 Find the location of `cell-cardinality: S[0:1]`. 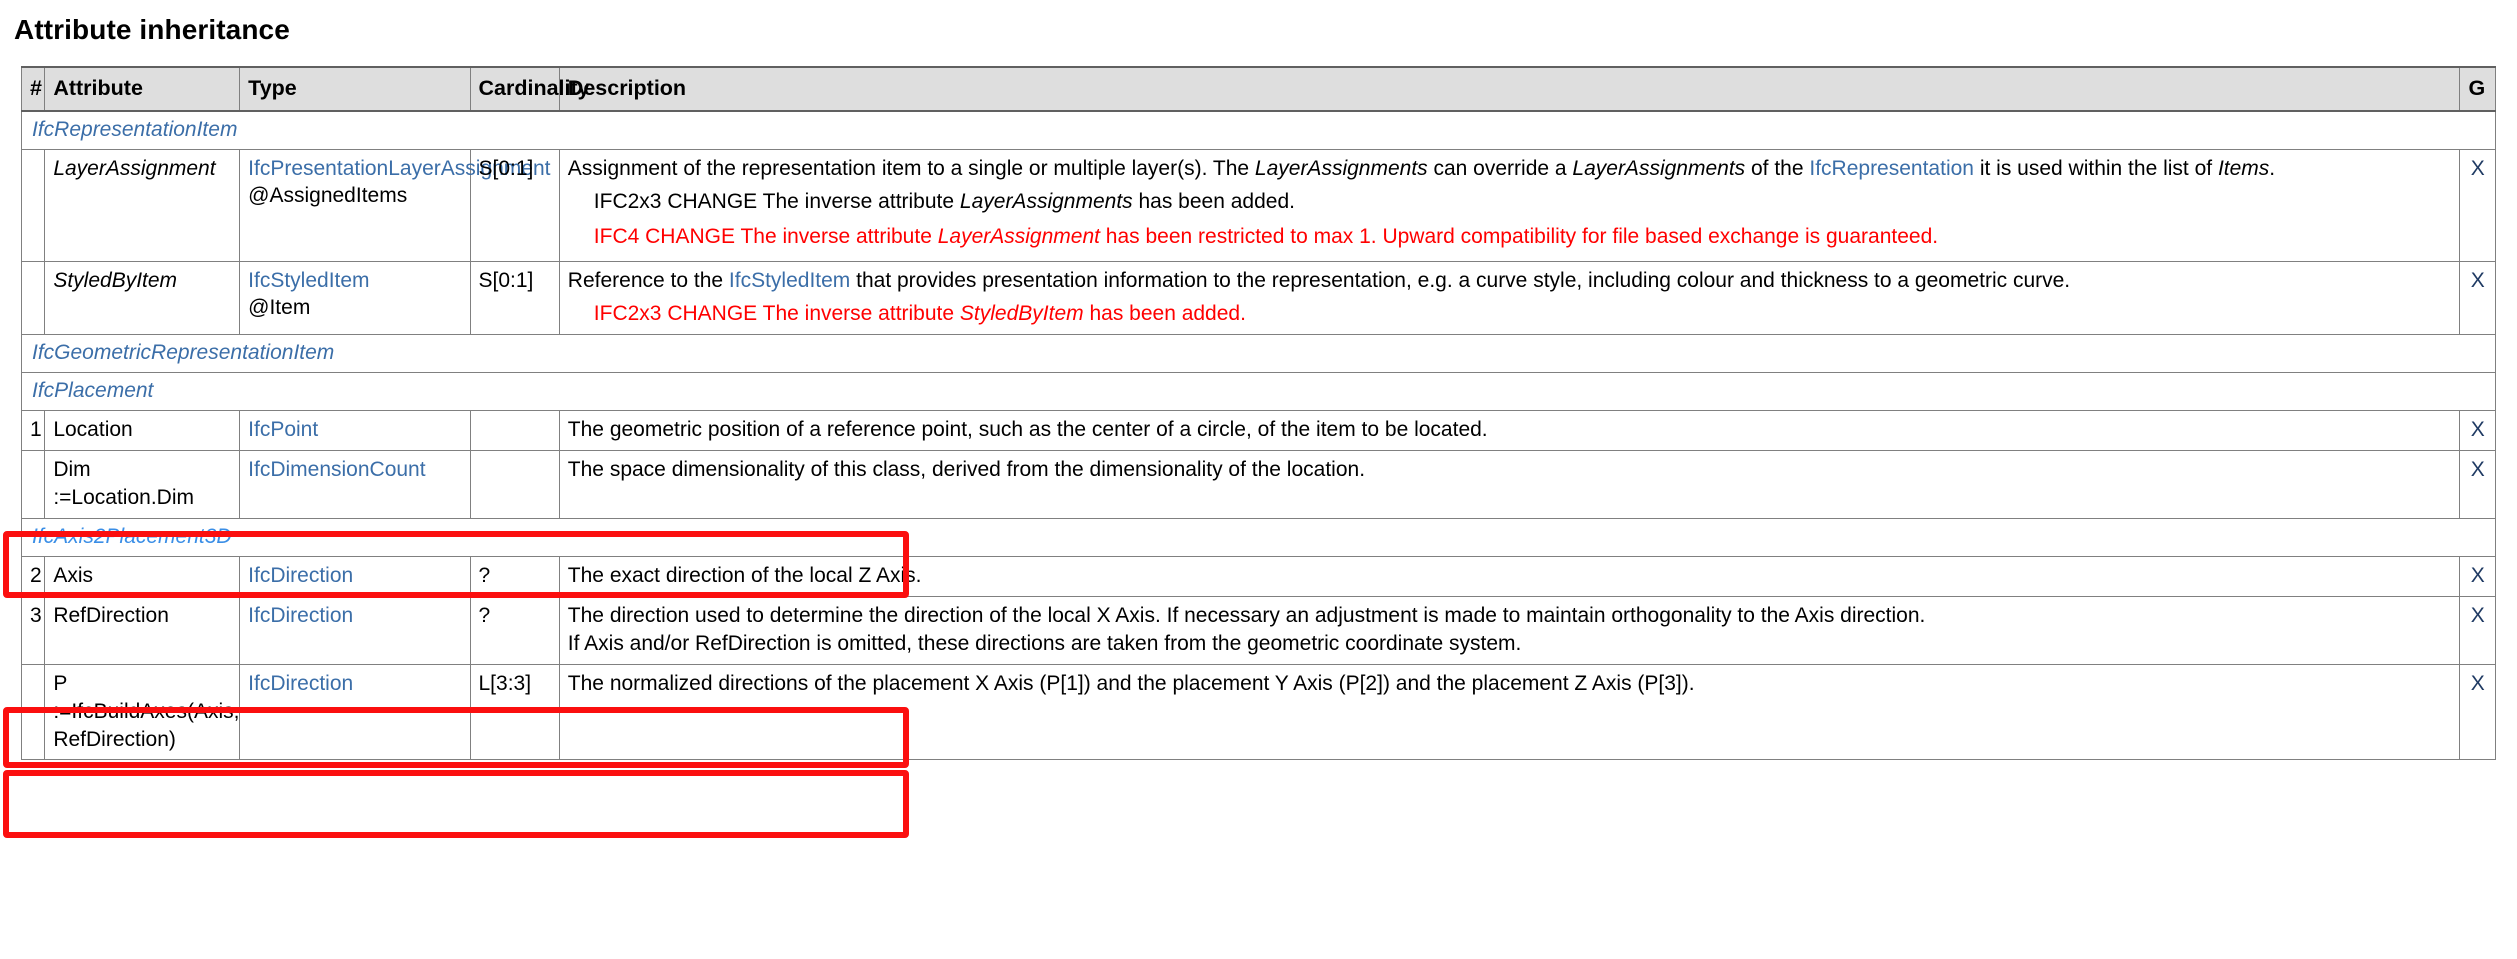

cell-cardinality: S[0:1] is located at coordinates (514, 298).